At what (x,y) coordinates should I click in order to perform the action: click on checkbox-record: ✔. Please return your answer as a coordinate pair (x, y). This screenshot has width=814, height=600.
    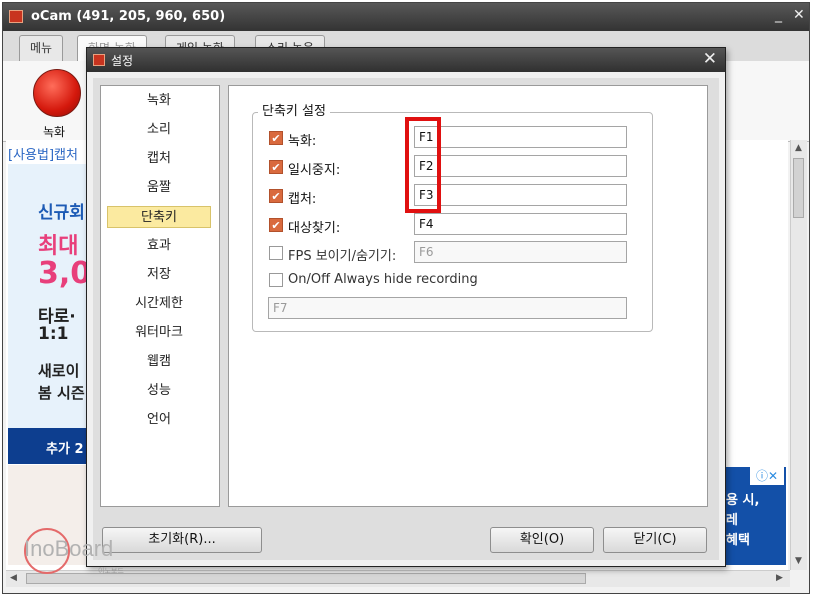
    Looking at the image, I should click on (276, 138).